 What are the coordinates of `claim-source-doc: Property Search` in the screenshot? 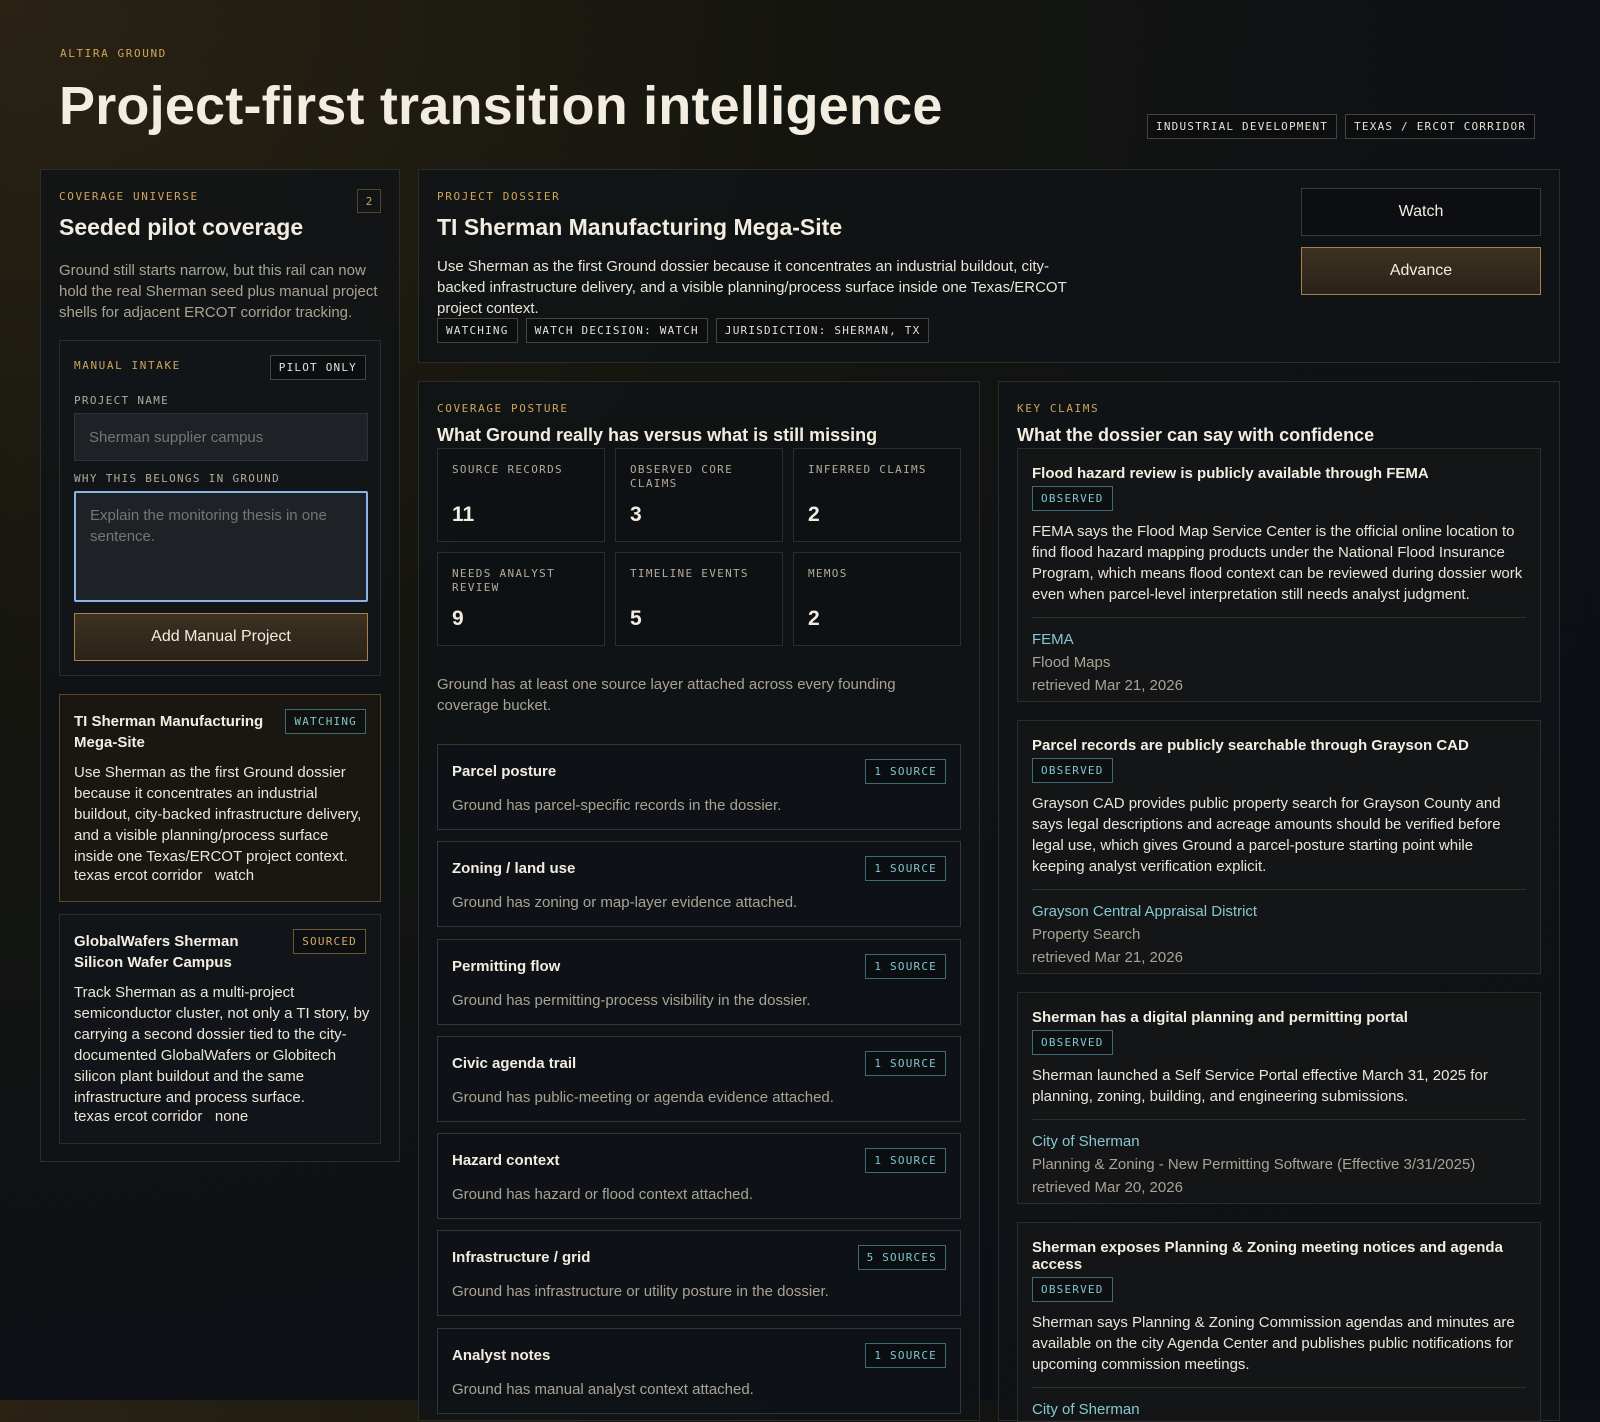 It's located at (1086, 934).